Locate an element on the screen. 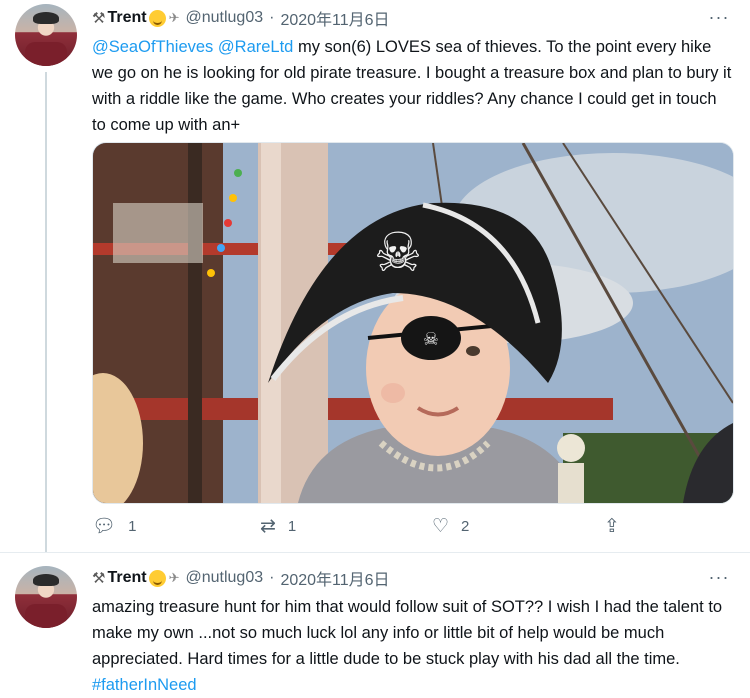 This screenshot has width=750, height=698. share-icon: ⇪ is located at coordinates (612, 526).